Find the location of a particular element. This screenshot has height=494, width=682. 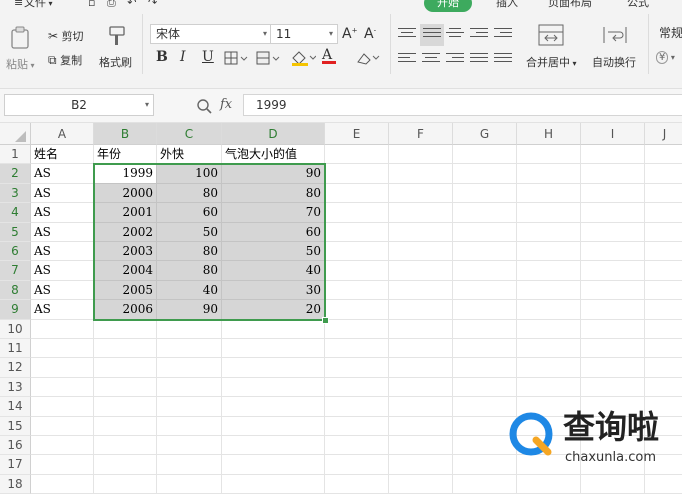

cell-F8 is located at coordinates (421, 290).